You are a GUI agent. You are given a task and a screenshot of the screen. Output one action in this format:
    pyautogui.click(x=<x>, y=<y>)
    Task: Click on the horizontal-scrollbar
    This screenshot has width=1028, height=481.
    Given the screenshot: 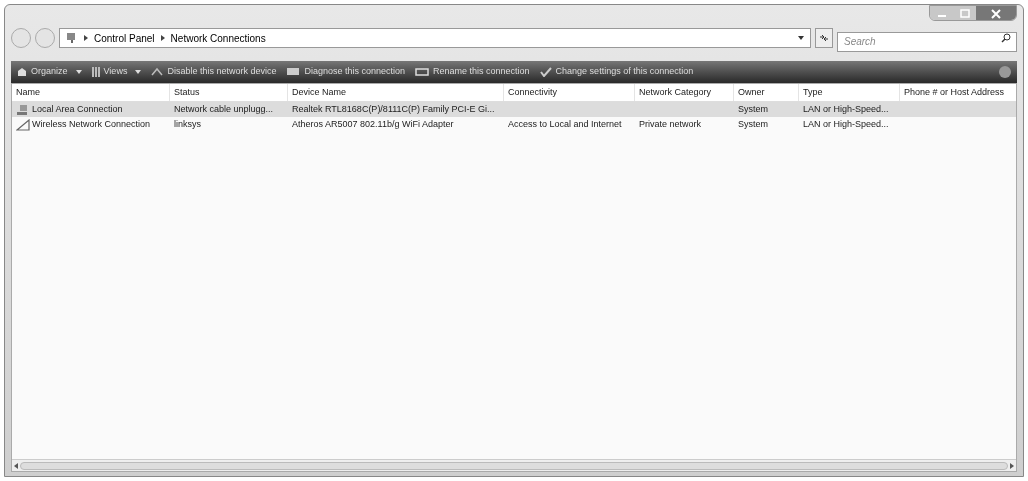 What is the action you would take?
    pyautogui.click(x=514, y=465)
    